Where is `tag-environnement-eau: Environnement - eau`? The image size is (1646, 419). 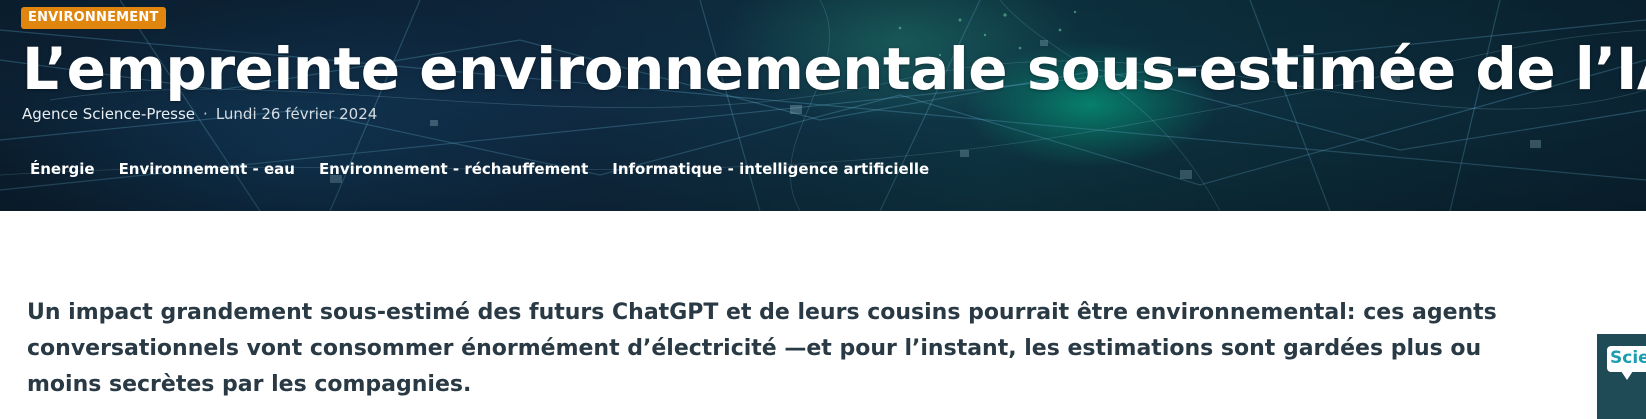 tag-environnement-eau: Environnement - eau is located at coordinates (207, 169).